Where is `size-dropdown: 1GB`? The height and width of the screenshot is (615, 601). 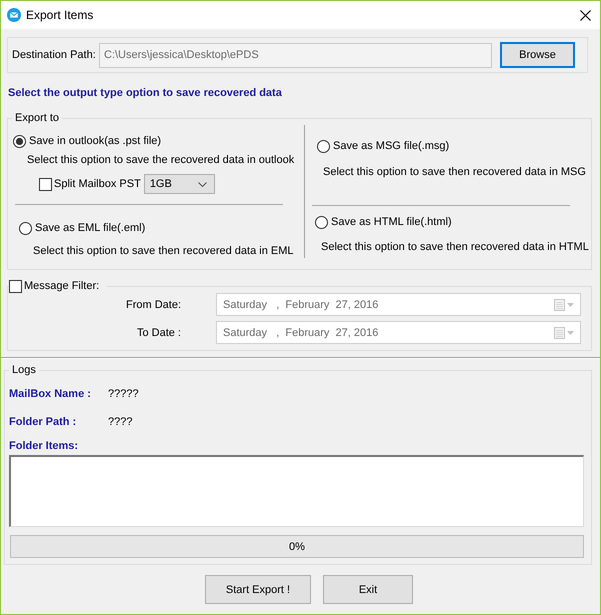 size-dropdown: 1GB is located at coordinates (179, 184).